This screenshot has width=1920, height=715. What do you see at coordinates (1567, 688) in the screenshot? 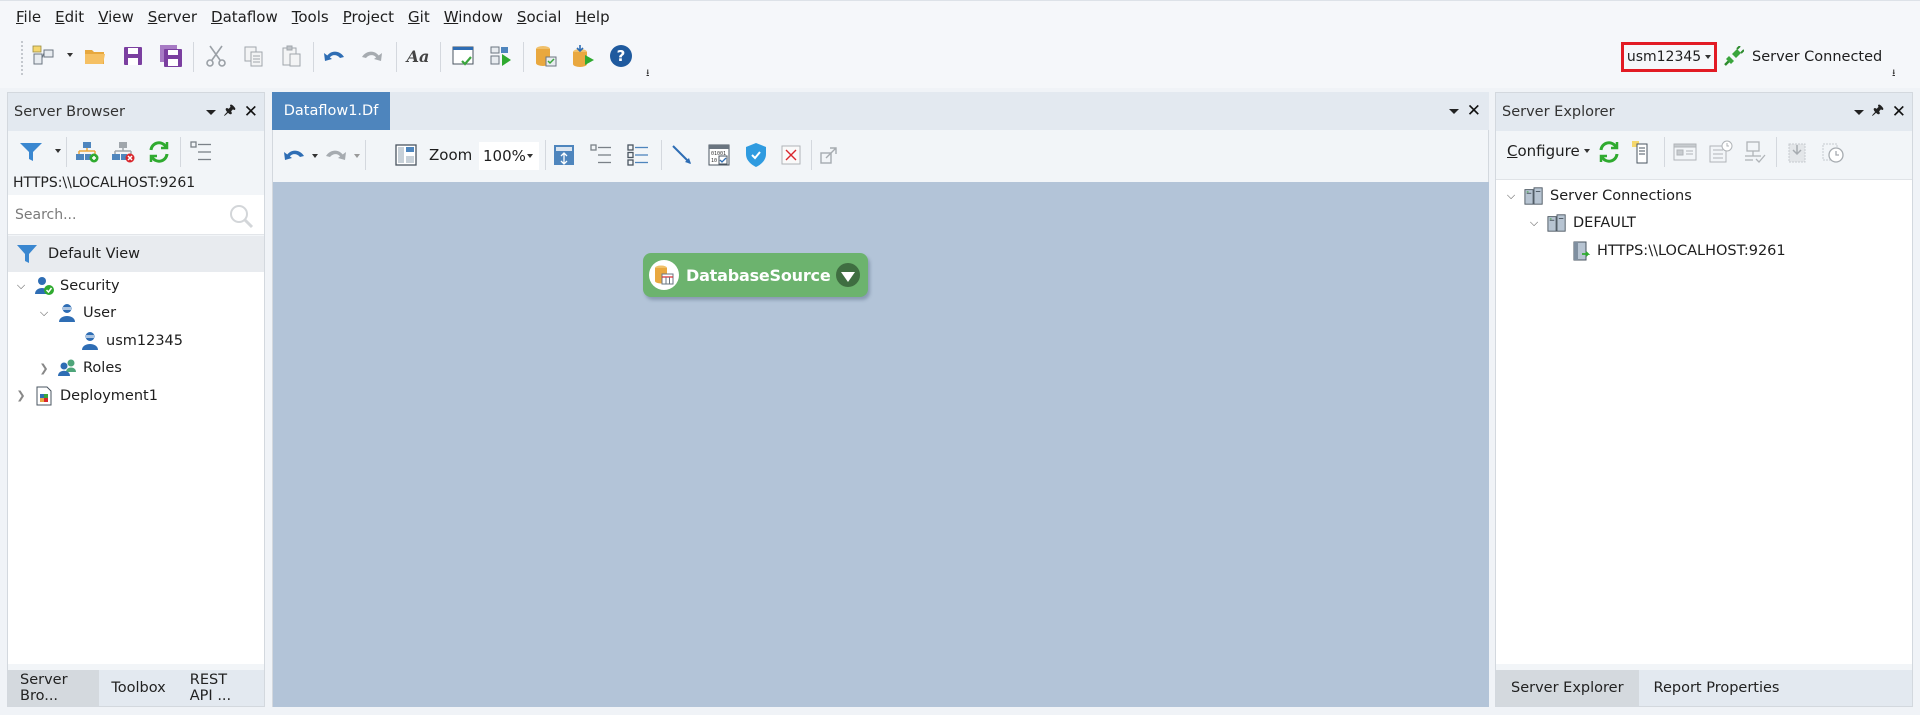
I see `tab-server-explorer: Server Explorer` at bounding box center [1567, 688].